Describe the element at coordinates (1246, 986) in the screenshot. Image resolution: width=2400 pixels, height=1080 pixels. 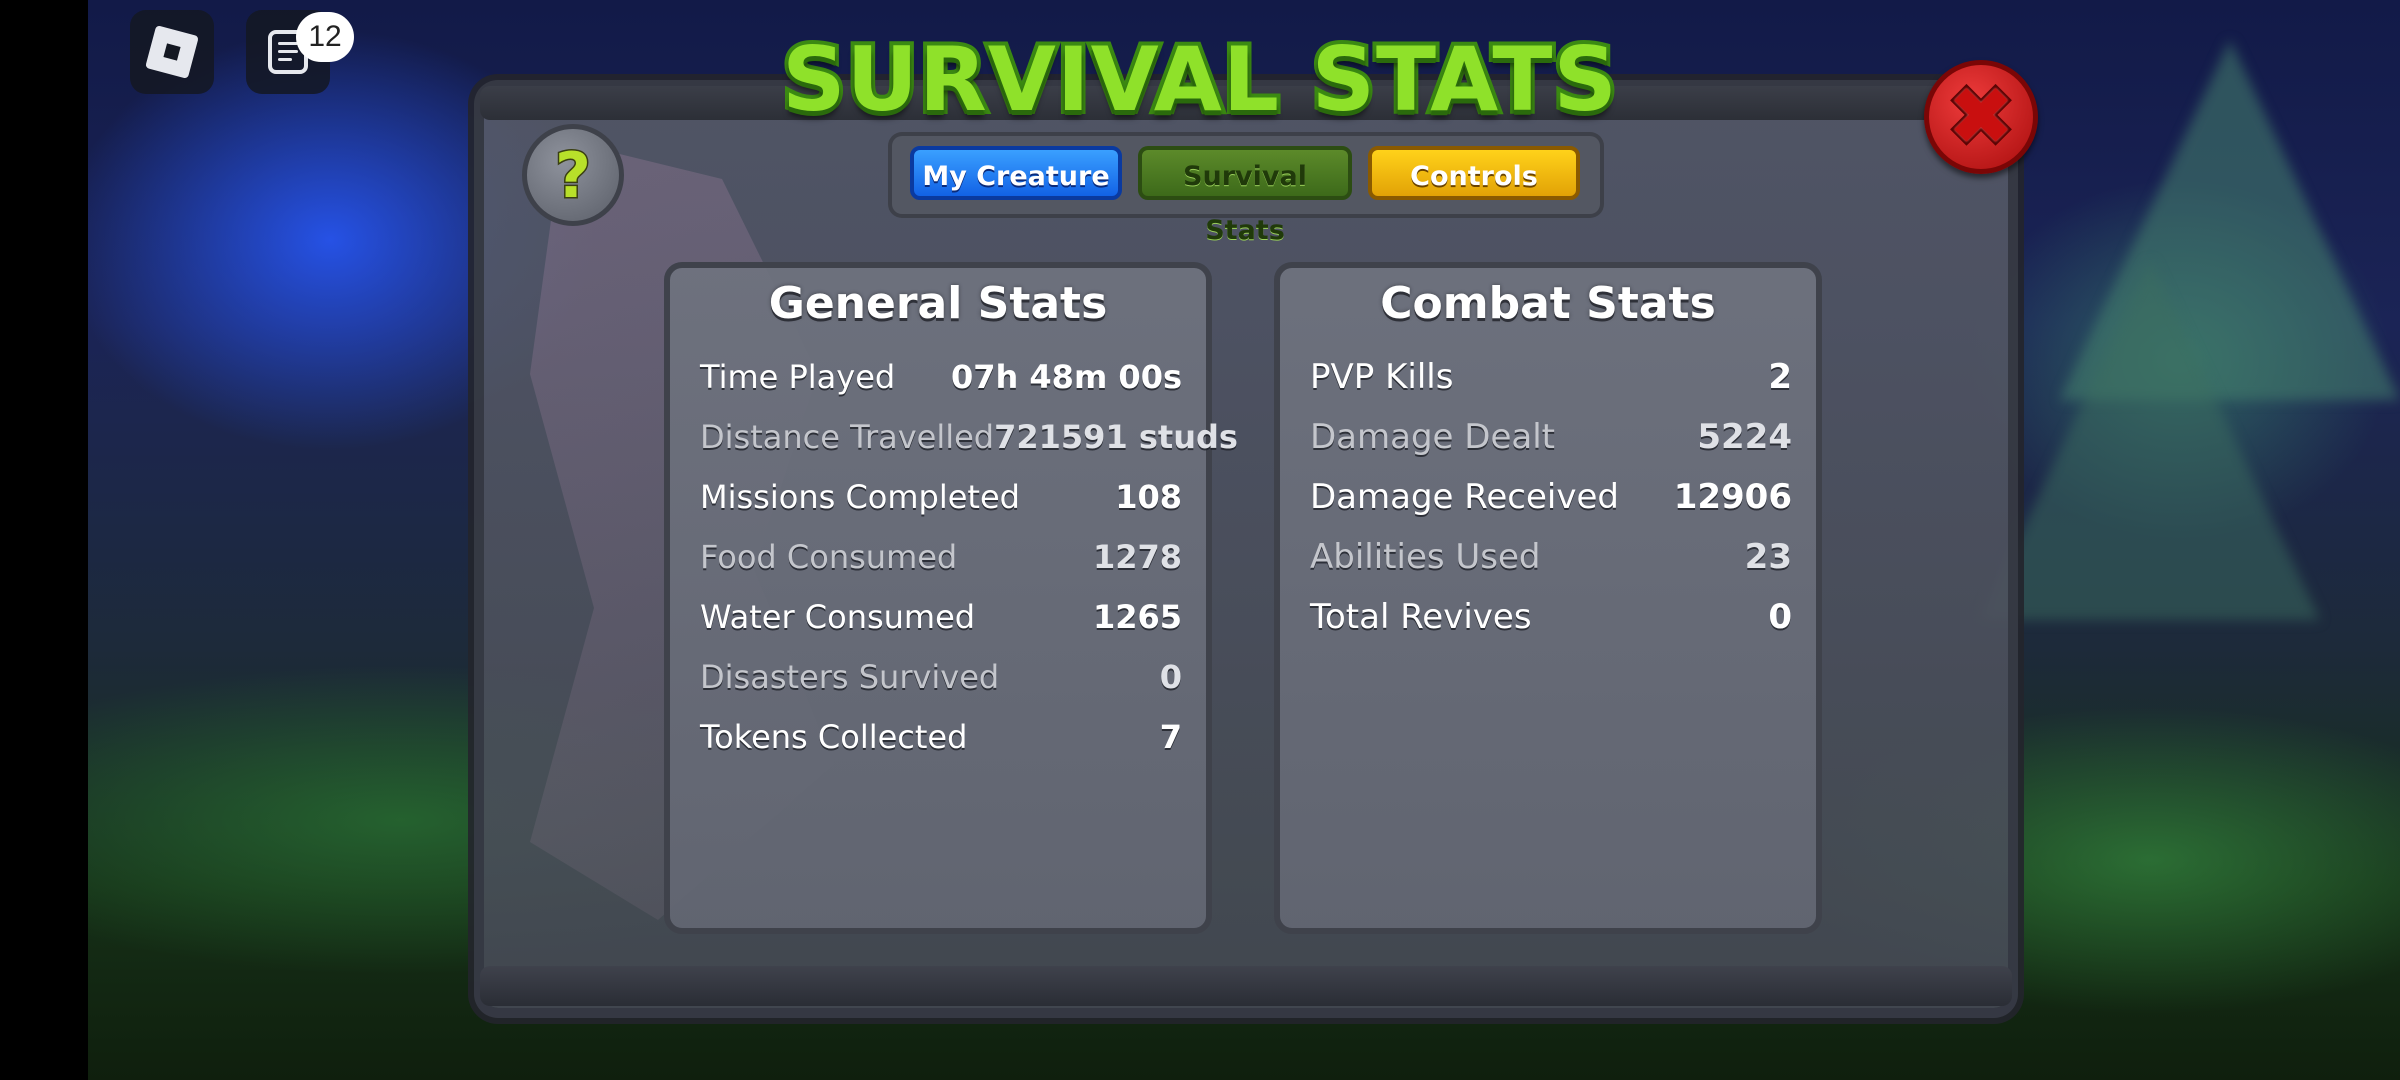
I see `panel-frame-bottom` at that location.